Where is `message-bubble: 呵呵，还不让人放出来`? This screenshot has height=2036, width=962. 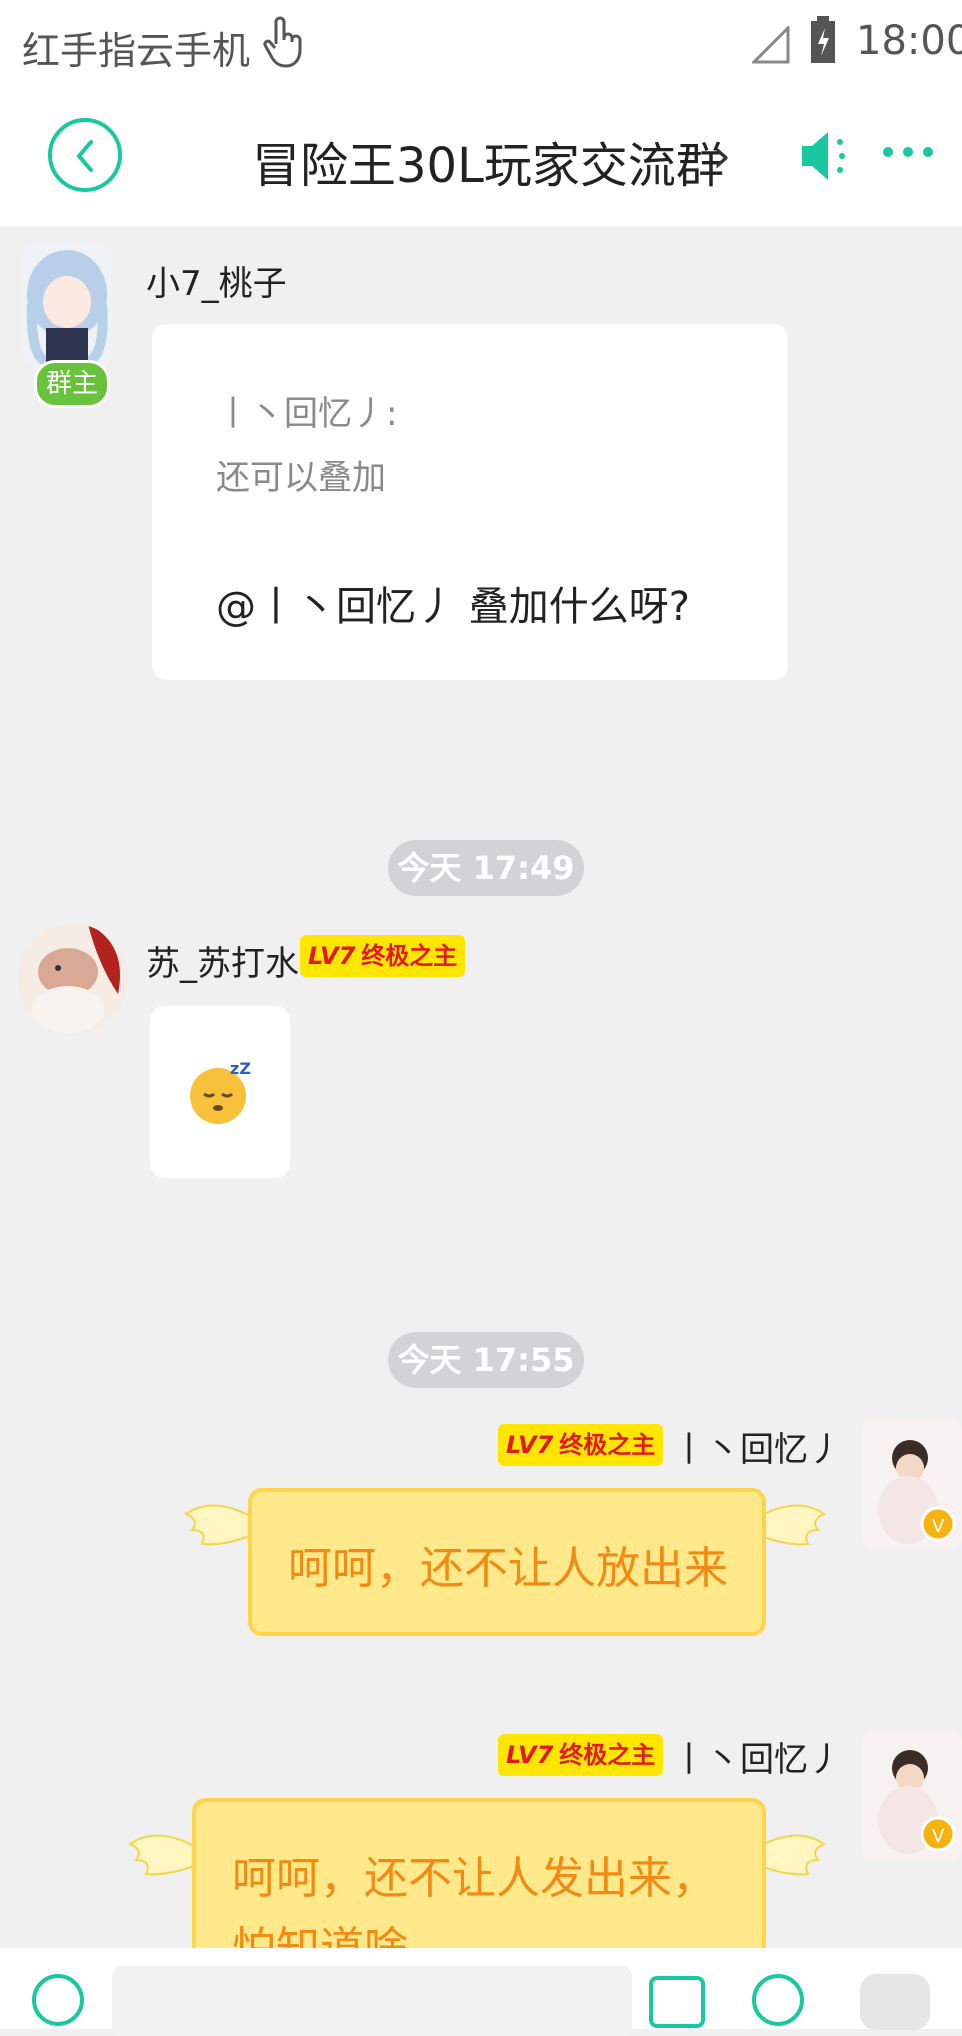 message-bubble: 呵呵，还不让人放出来 is located at coordinates (507, 1562).